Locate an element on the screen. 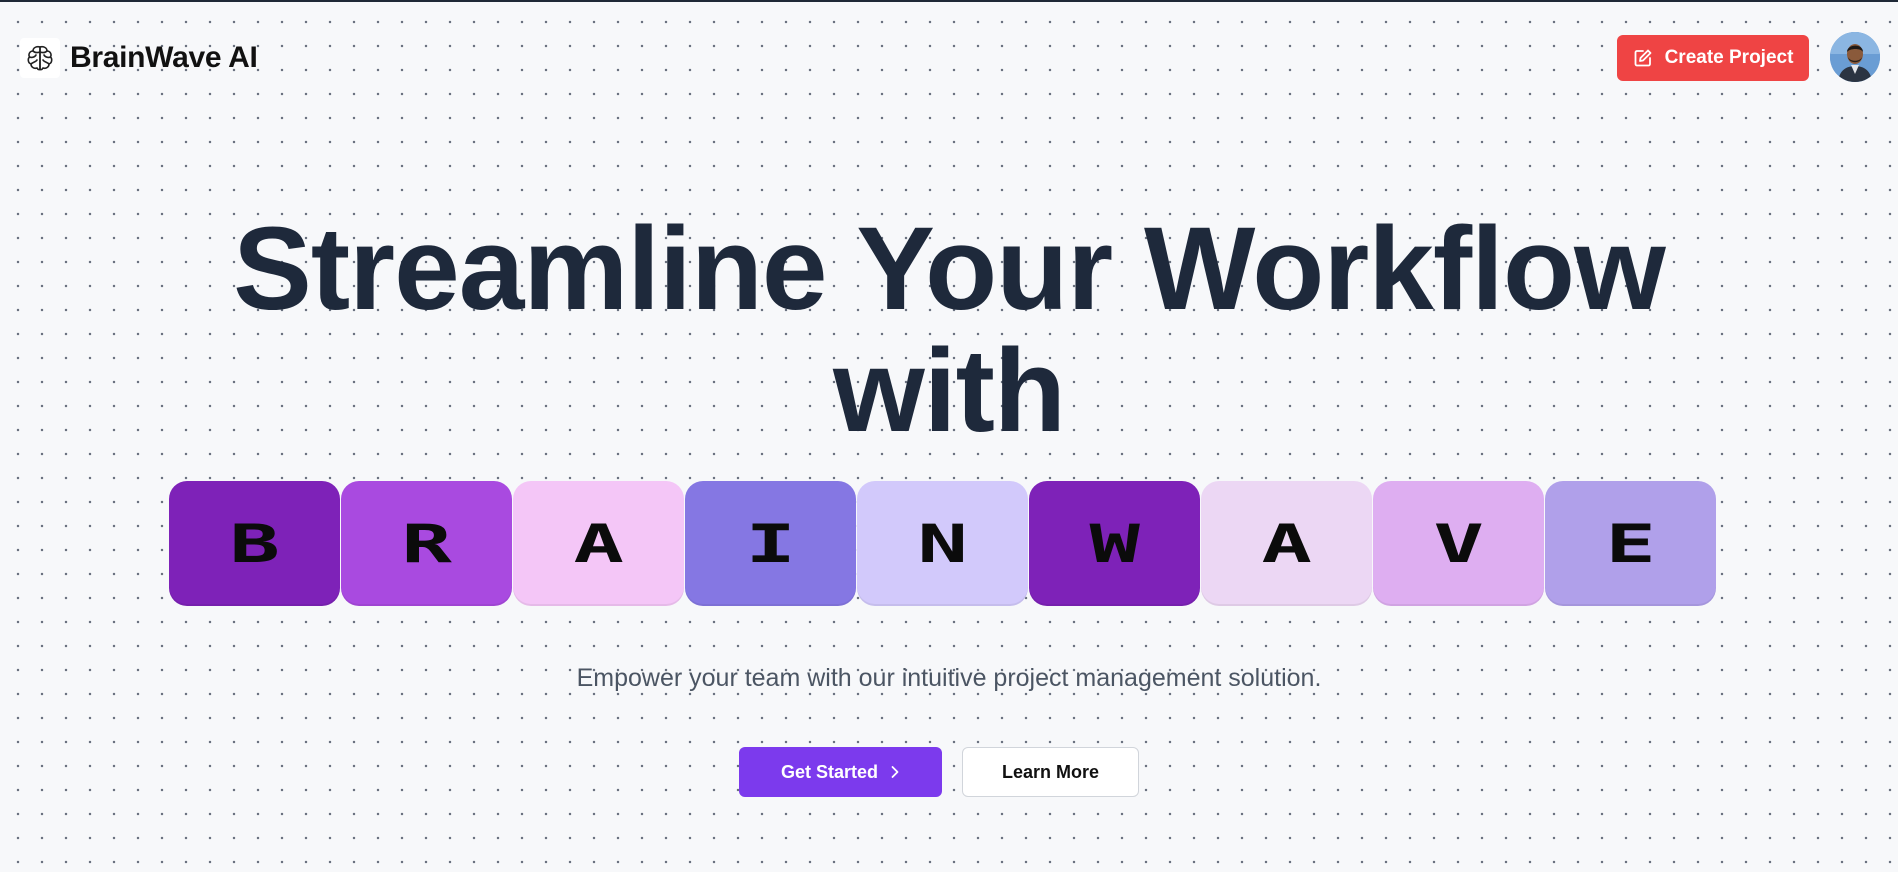 The image size is (1898, 872). letter-tile-e: E is located at coordinates (1630, 543).